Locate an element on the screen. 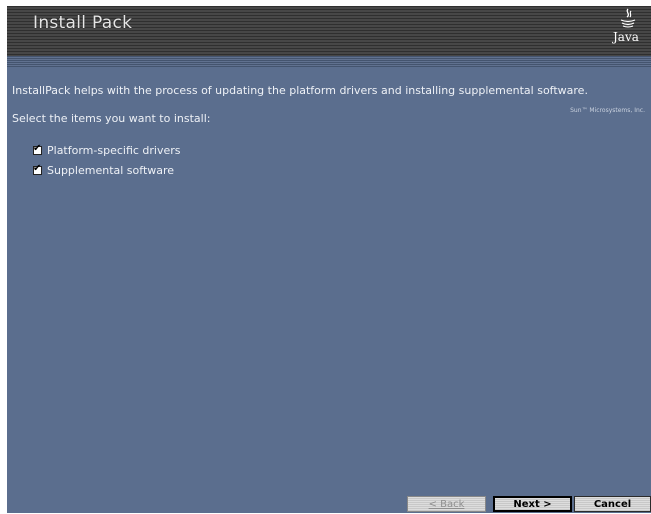  java-logo: Java is located at coordinates (628, 28).